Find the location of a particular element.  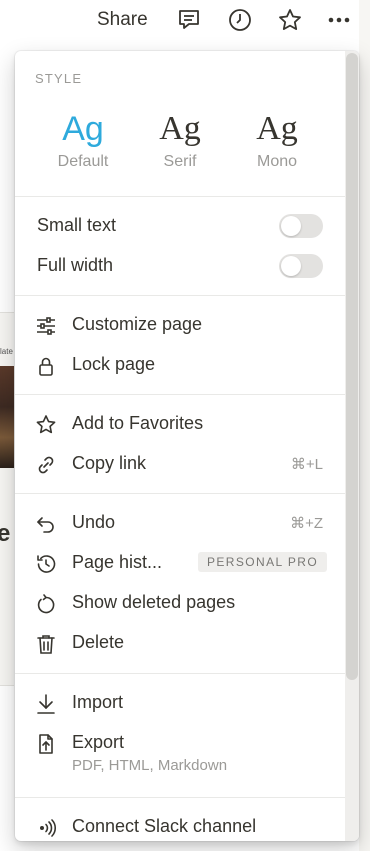

topbar: Share is located at coordinates (185, 21).